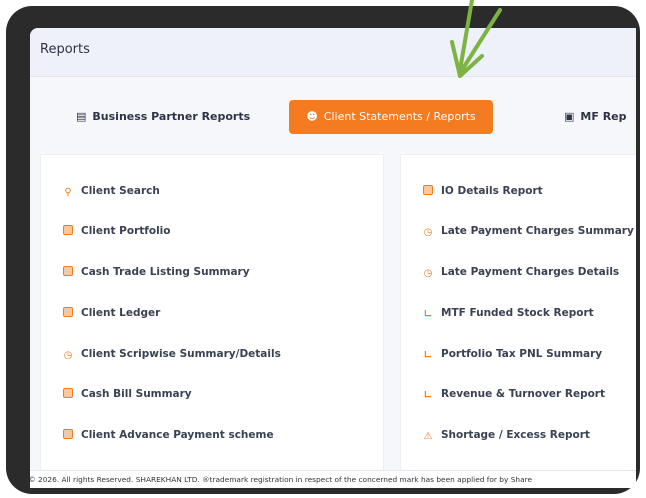  I want to click on report-link-late-payment-summary: ◷ Late Payment Charges Summary, so click(528, 231).